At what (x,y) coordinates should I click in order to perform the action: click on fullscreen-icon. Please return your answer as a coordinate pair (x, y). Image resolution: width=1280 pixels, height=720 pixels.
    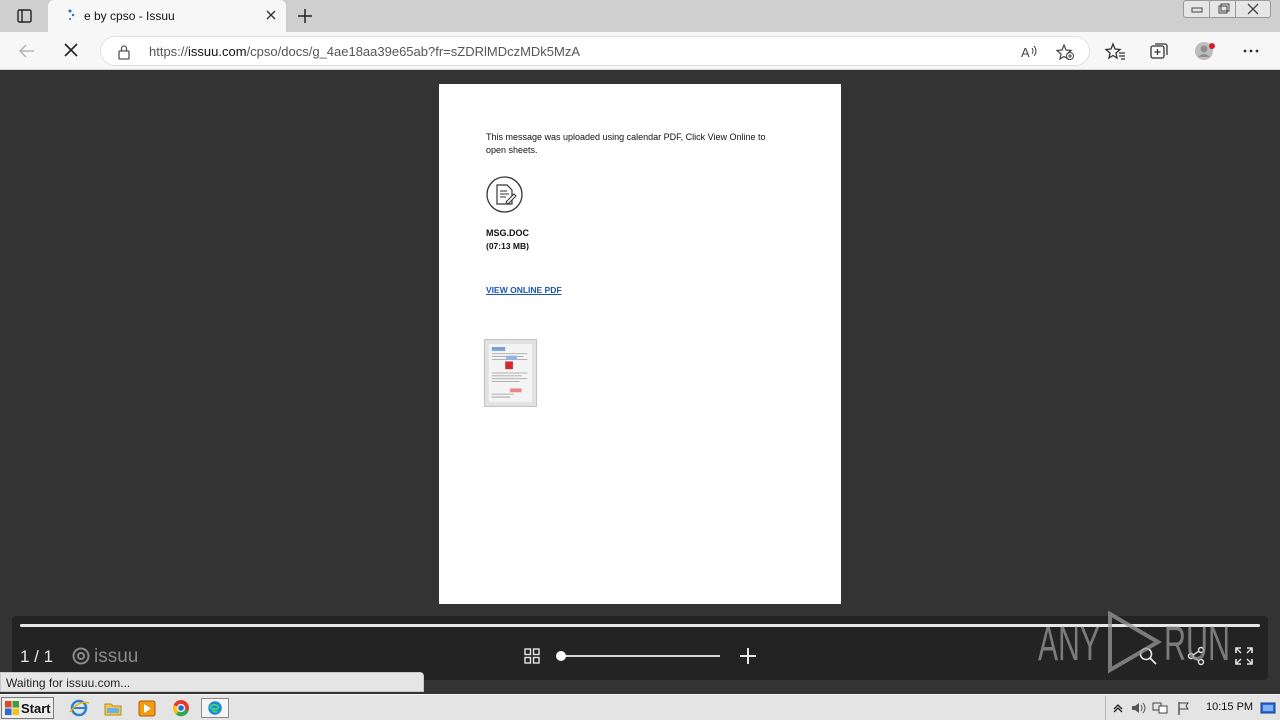
    Looking at the image, I should click on (1244, 656).